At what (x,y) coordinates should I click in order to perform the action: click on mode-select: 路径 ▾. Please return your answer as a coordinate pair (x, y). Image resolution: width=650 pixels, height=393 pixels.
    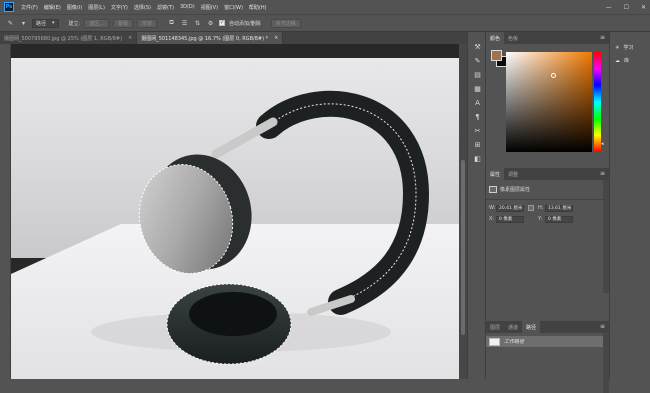
    Looking at the image, I should click on (45, 23).